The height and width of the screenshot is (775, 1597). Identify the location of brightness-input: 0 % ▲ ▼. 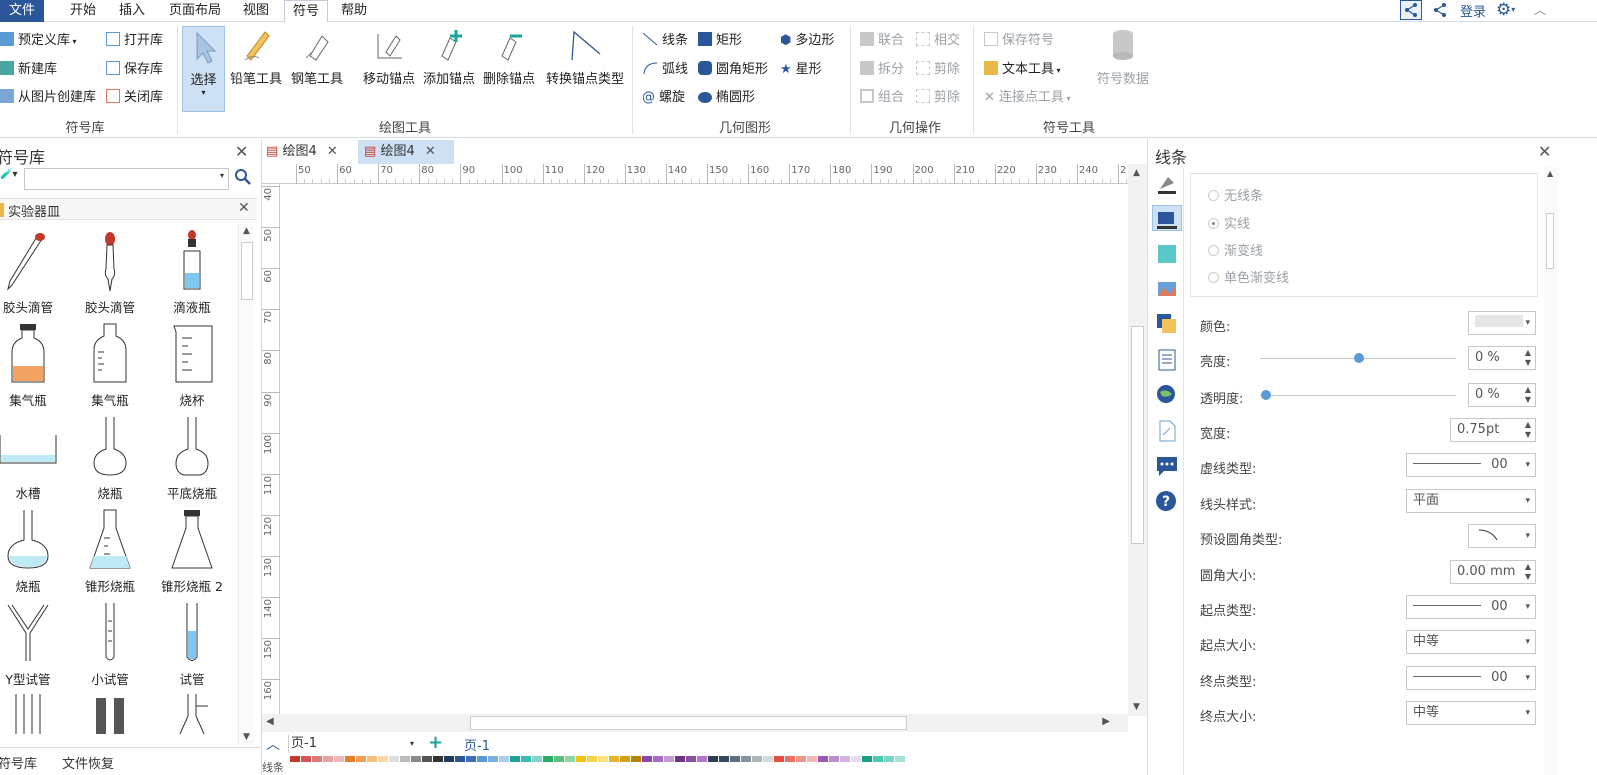
(1502, 358).